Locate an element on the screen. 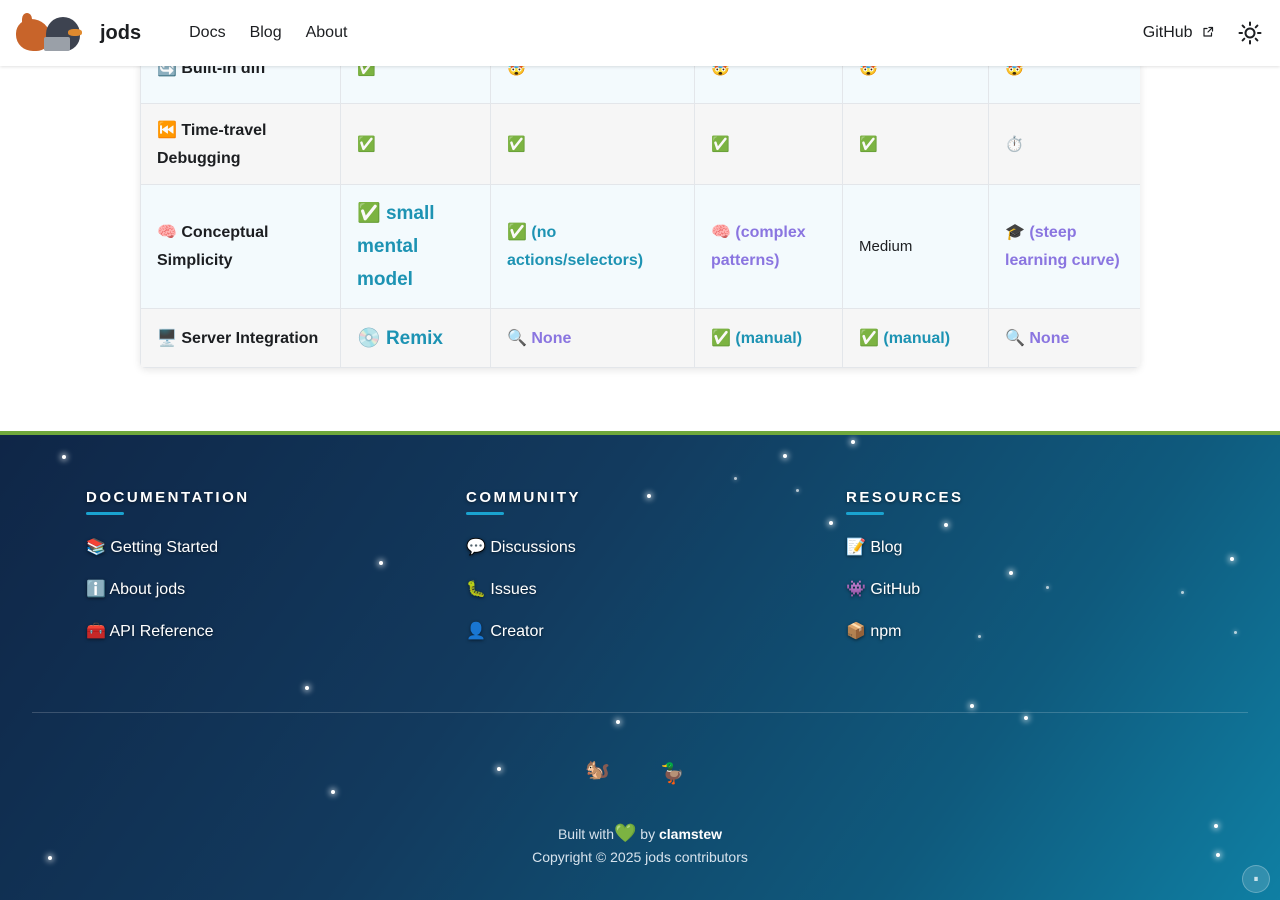 This screenshot has height=900, width=1280. theme-toggle-button is located at coordinates (1250, 33).